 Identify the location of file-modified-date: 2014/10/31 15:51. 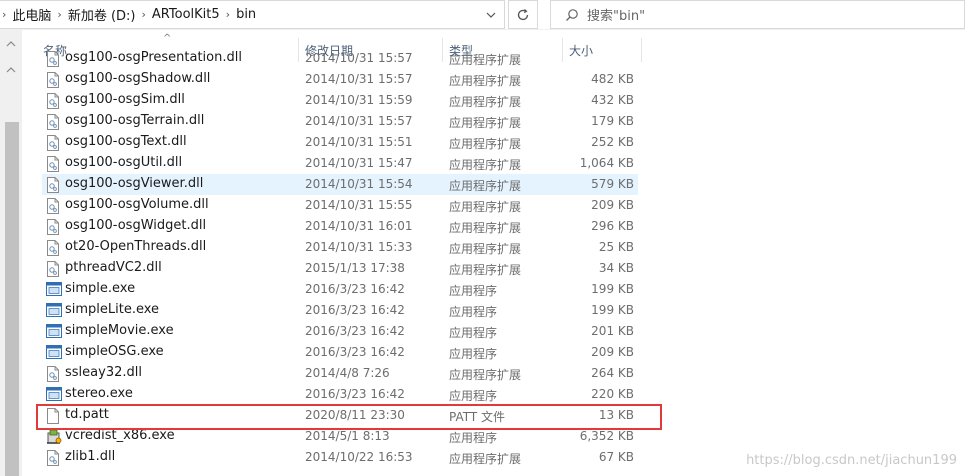
(359, 142).